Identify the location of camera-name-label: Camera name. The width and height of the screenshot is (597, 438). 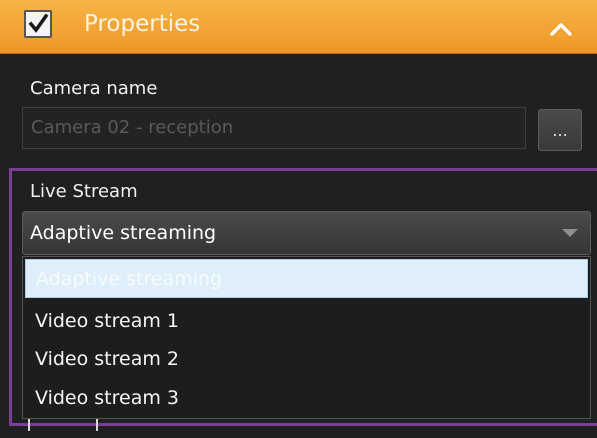
(94, 88).